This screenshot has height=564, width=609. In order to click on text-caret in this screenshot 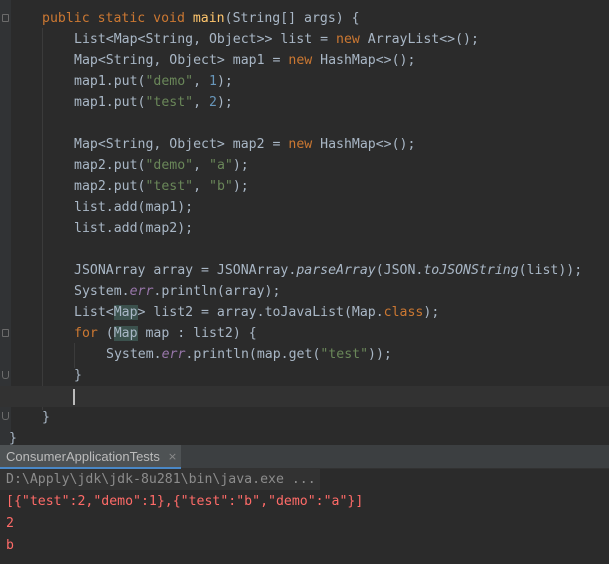, I will do `click(74, 397)`.